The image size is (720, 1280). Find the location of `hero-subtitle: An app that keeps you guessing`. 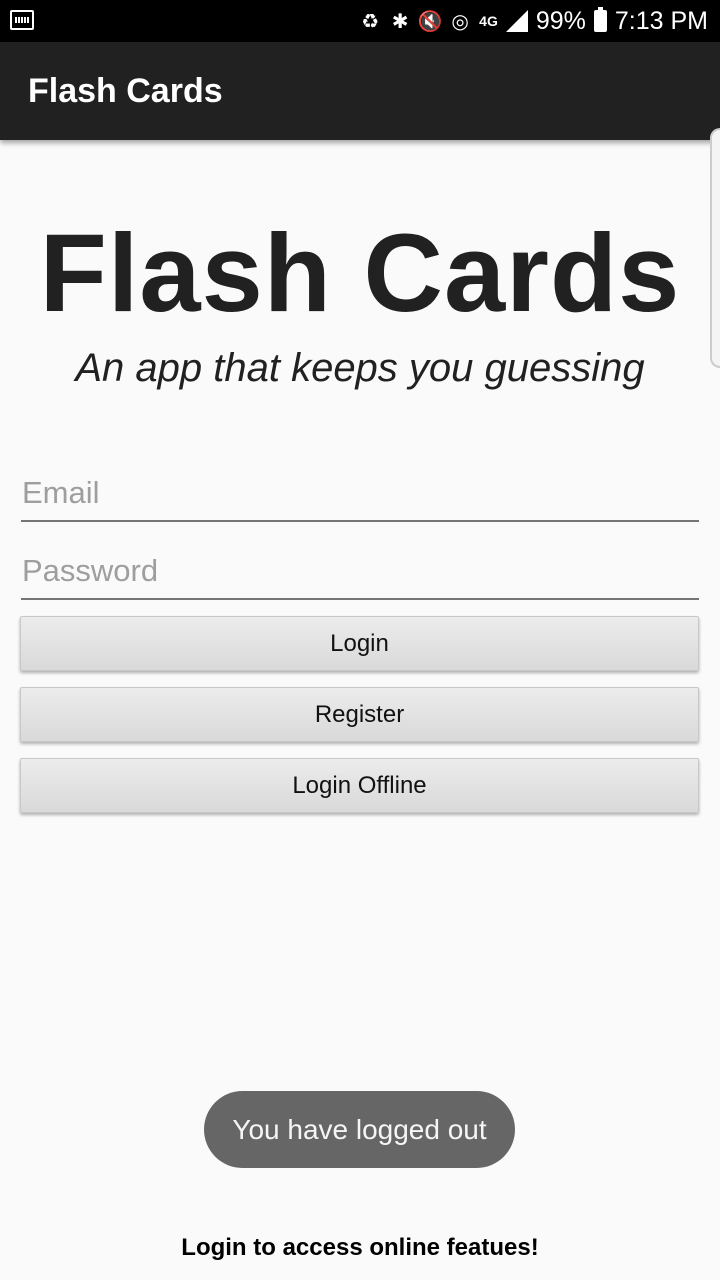

hero-subtitle: An app that keeps you guessing is located at coordinates (360, 368).